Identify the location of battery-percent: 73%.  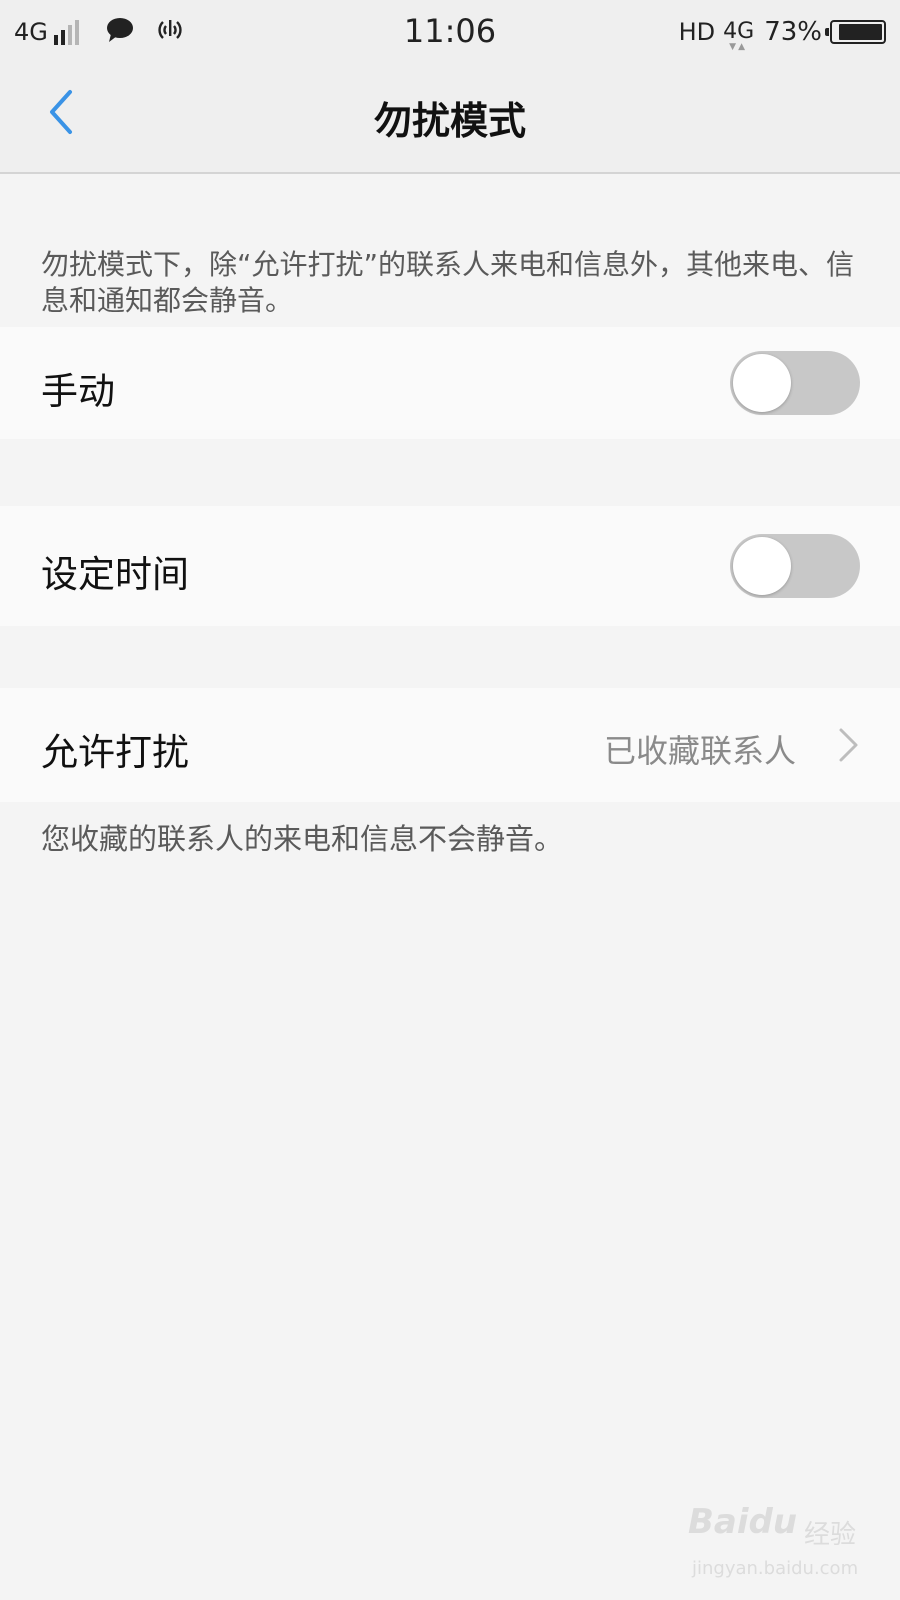
(793, 32).